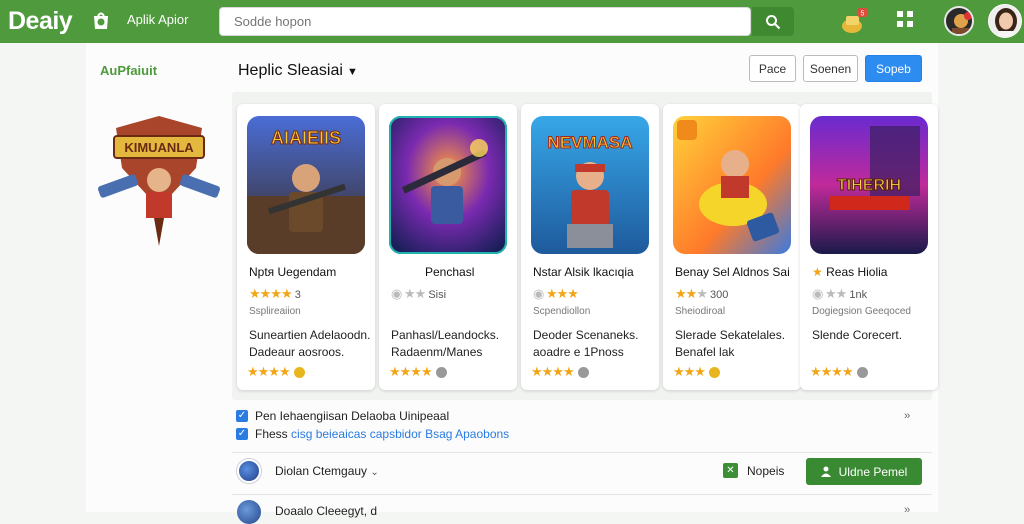 Image resolution: width=1024 pixels, height=524 pixels. Describe the element at coordinates (159, 181) in the screenshot. I see `game-badge-logo: KIMUANLA` at that location.